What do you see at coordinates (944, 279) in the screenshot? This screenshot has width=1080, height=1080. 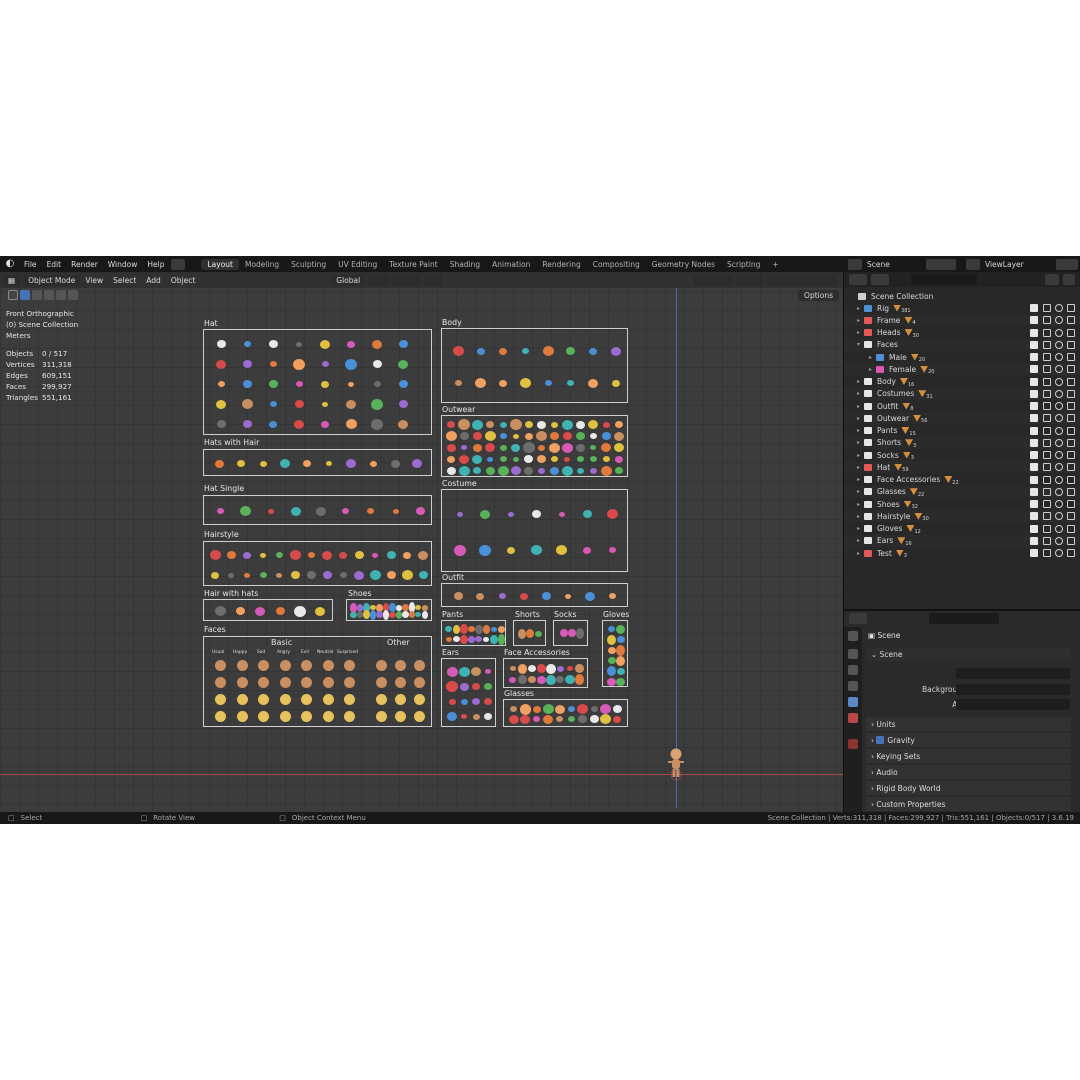 I see `outliner-search-input` at bounding box center [944, 279].